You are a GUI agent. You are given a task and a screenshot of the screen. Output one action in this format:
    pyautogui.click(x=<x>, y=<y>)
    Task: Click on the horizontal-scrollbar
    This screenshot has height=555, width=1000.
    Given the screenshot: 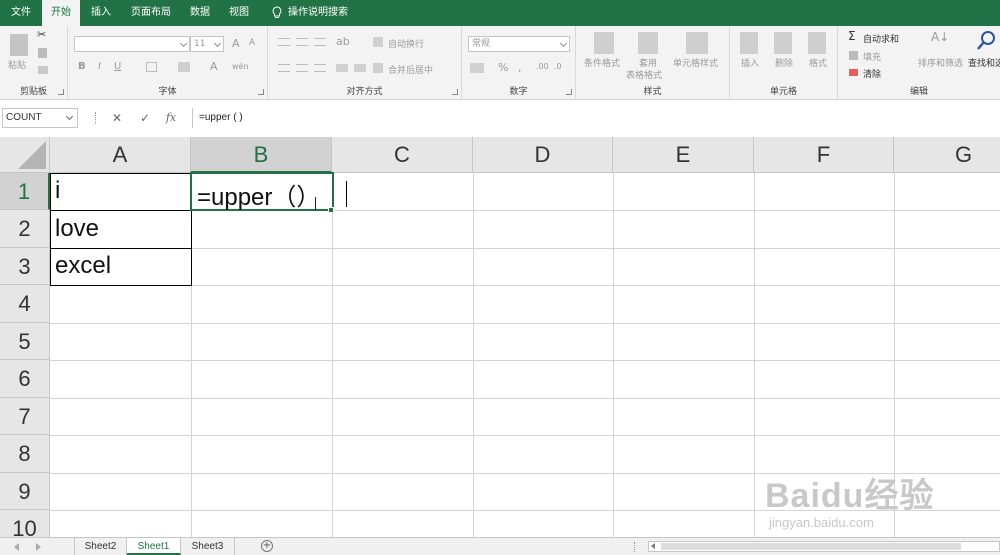 What is the action you would take?
    pyautogui.click(x=824, y=546)
    